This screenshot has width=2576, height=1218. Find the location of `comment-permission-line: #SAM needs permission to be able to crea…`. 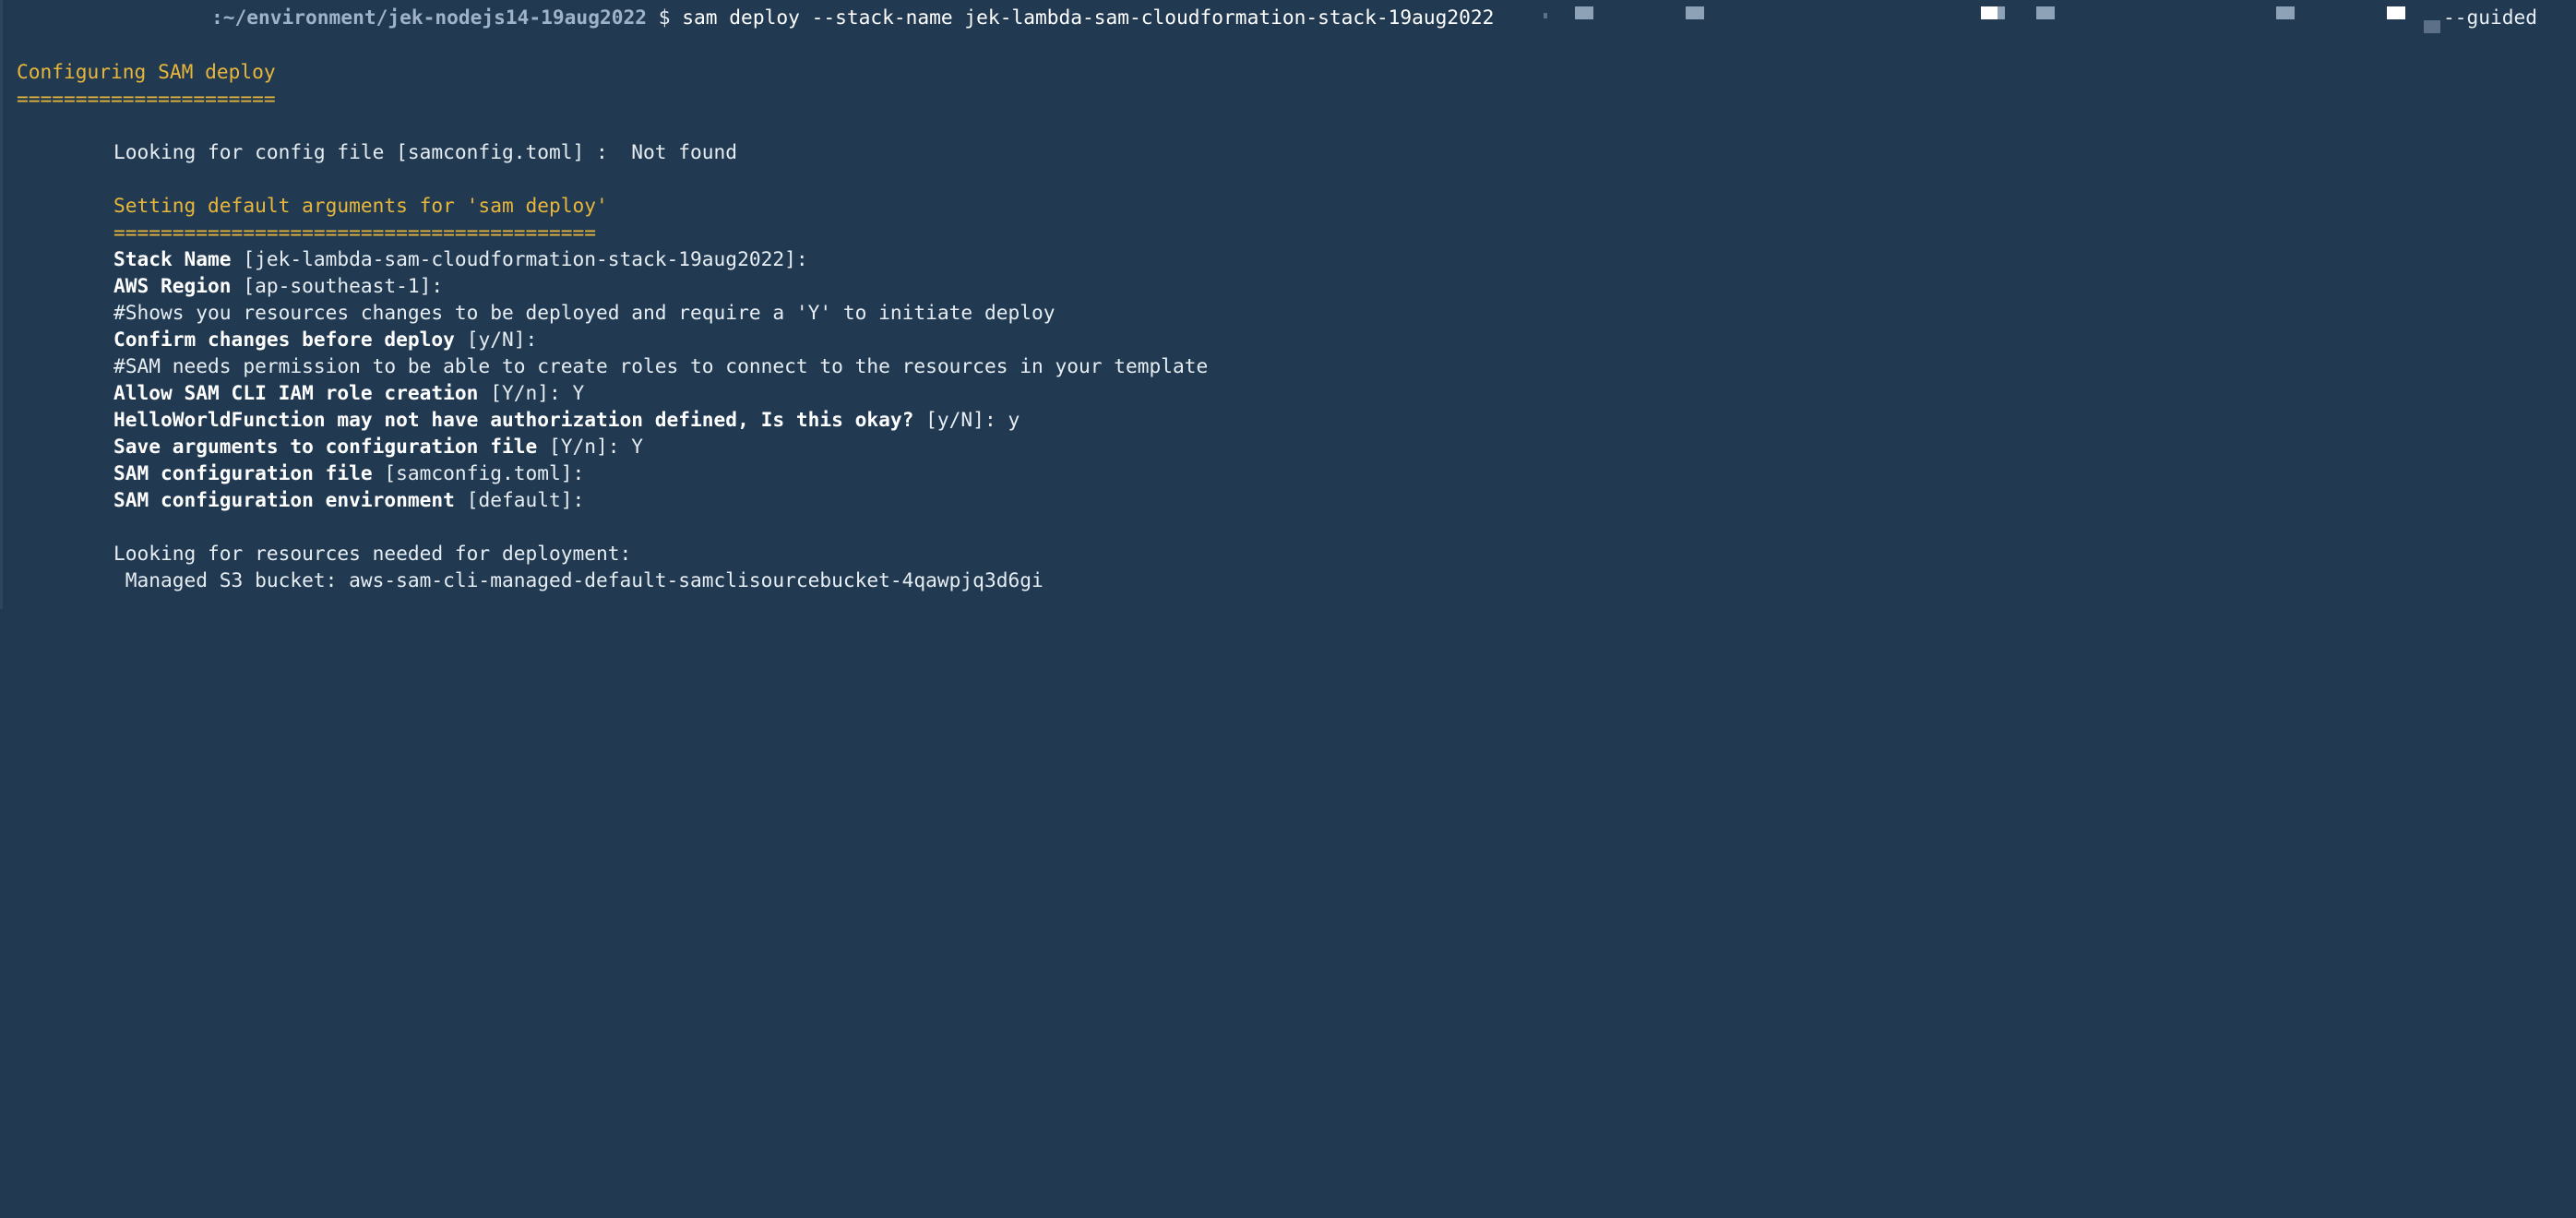

comment-permission-line: #SAM needs permission to be able to crea… is located at coordinates (661, 365).